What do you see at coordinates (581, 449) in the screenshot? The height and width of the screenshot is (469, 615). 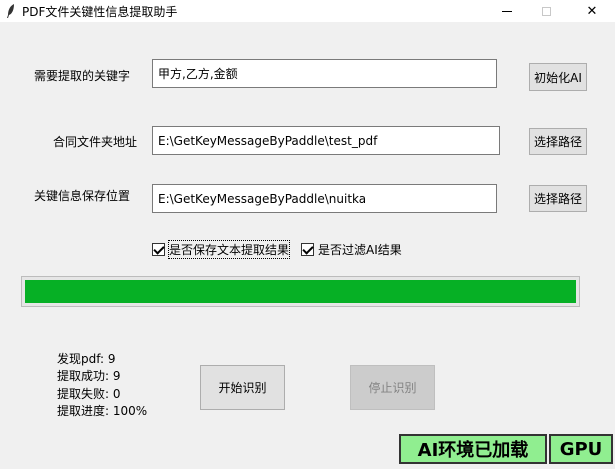 I see `device-status: GPU` at bounding box center [581, 449].